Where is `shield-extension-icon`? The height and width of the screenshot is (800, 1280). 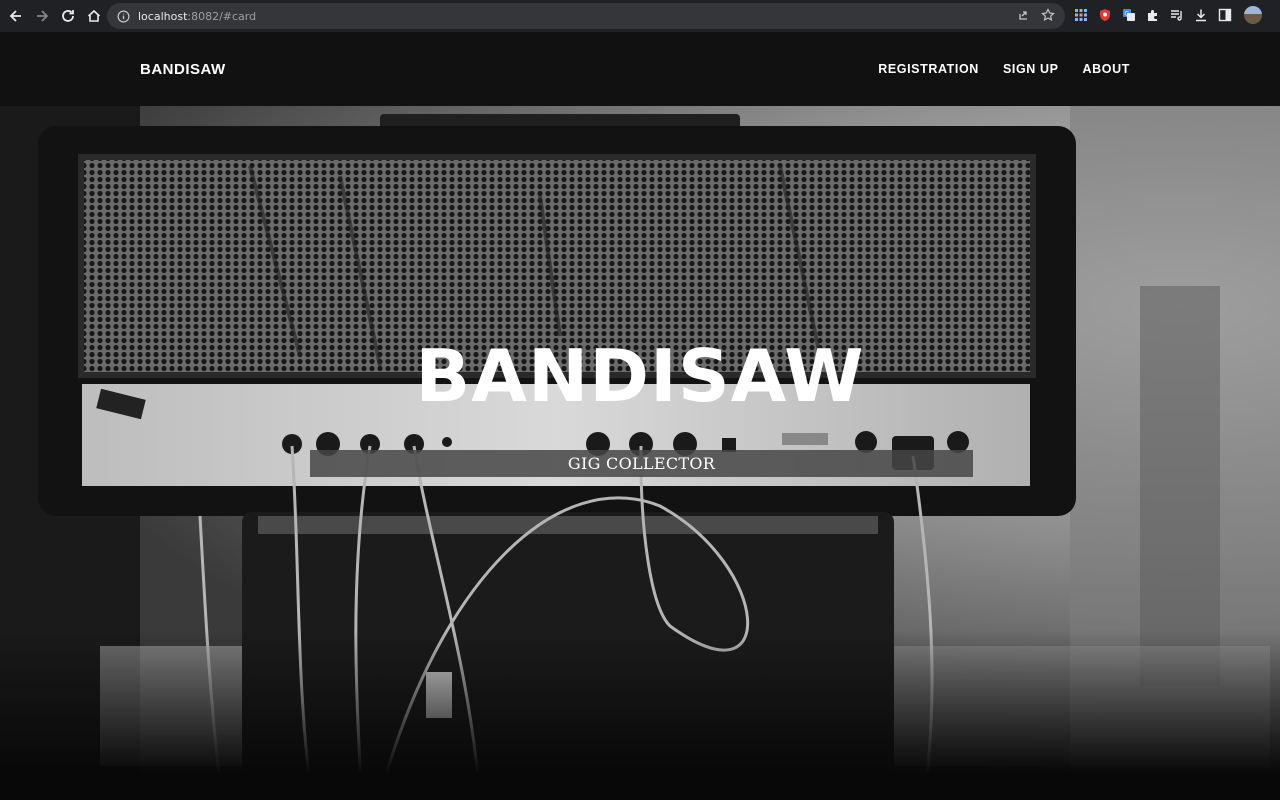
shield-extension-icon is located at coordinates (1105, 15).